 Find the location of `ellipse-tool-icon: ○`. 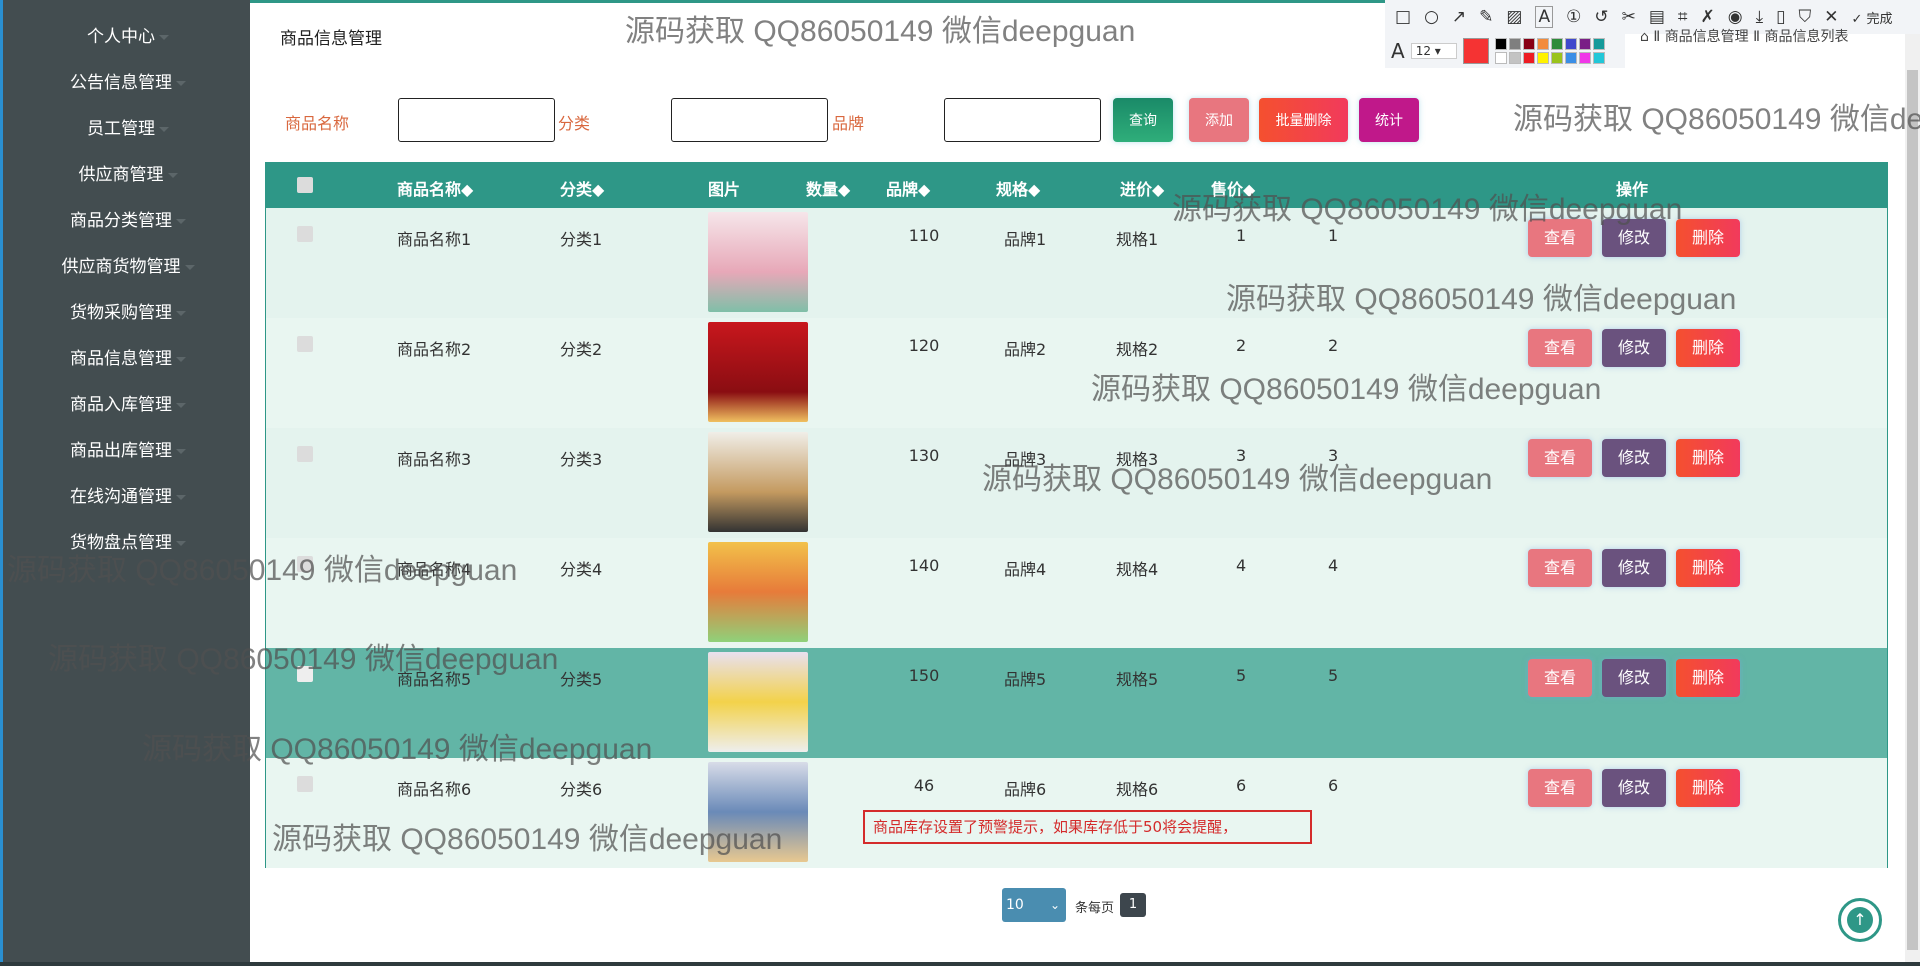

ellipse-tool-icon: ○ is located at coordinates (1431, 17).